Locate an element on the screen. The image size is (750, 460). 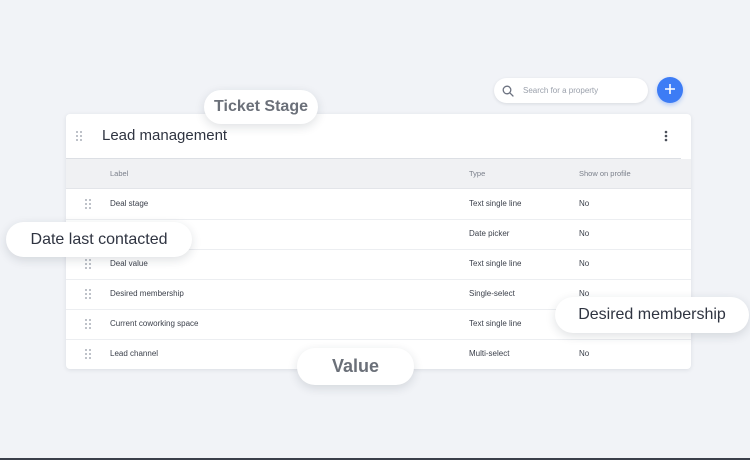
row-type: Multi-select is located at coordinates (489, 353).